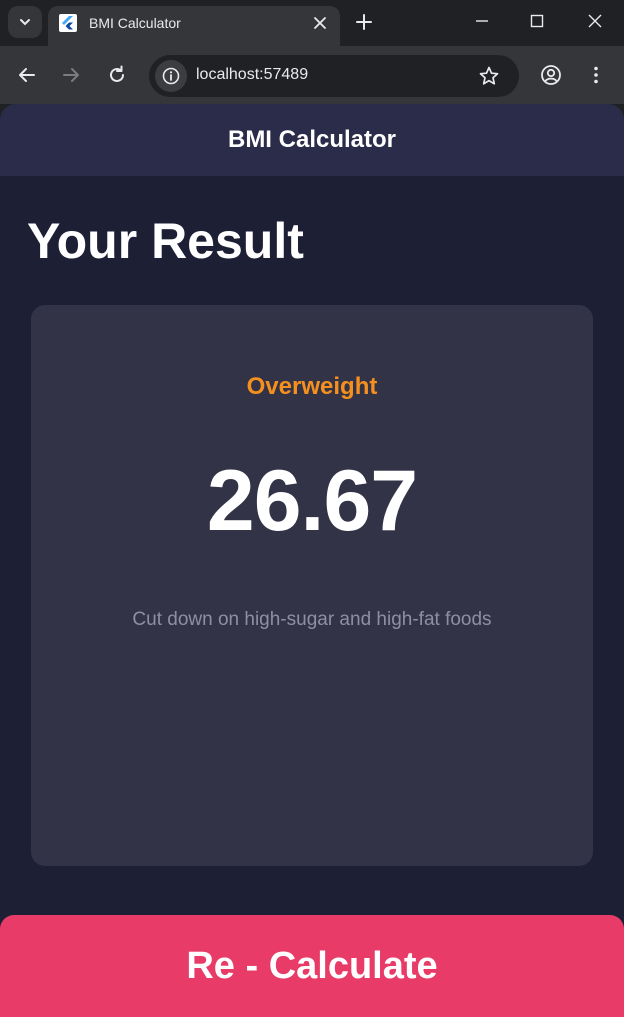 The height and width of the screenshot is (1017, 624). I want to click on bmi-value: 26.67, so click(312, 501).